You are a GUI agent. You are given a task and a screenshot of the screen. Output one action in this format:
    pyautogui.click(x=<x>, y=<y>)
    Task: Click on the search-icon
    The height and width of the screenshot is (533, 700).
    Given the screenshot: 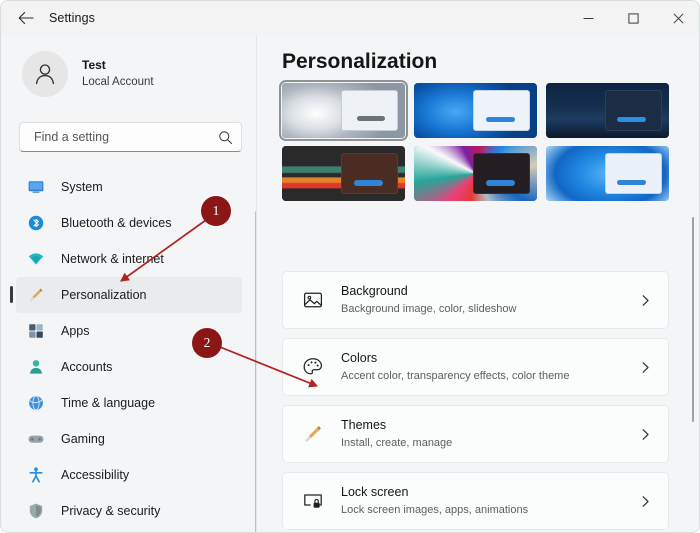 What is the action you would take?
    pyautogui.click(x=225, y=137)
    